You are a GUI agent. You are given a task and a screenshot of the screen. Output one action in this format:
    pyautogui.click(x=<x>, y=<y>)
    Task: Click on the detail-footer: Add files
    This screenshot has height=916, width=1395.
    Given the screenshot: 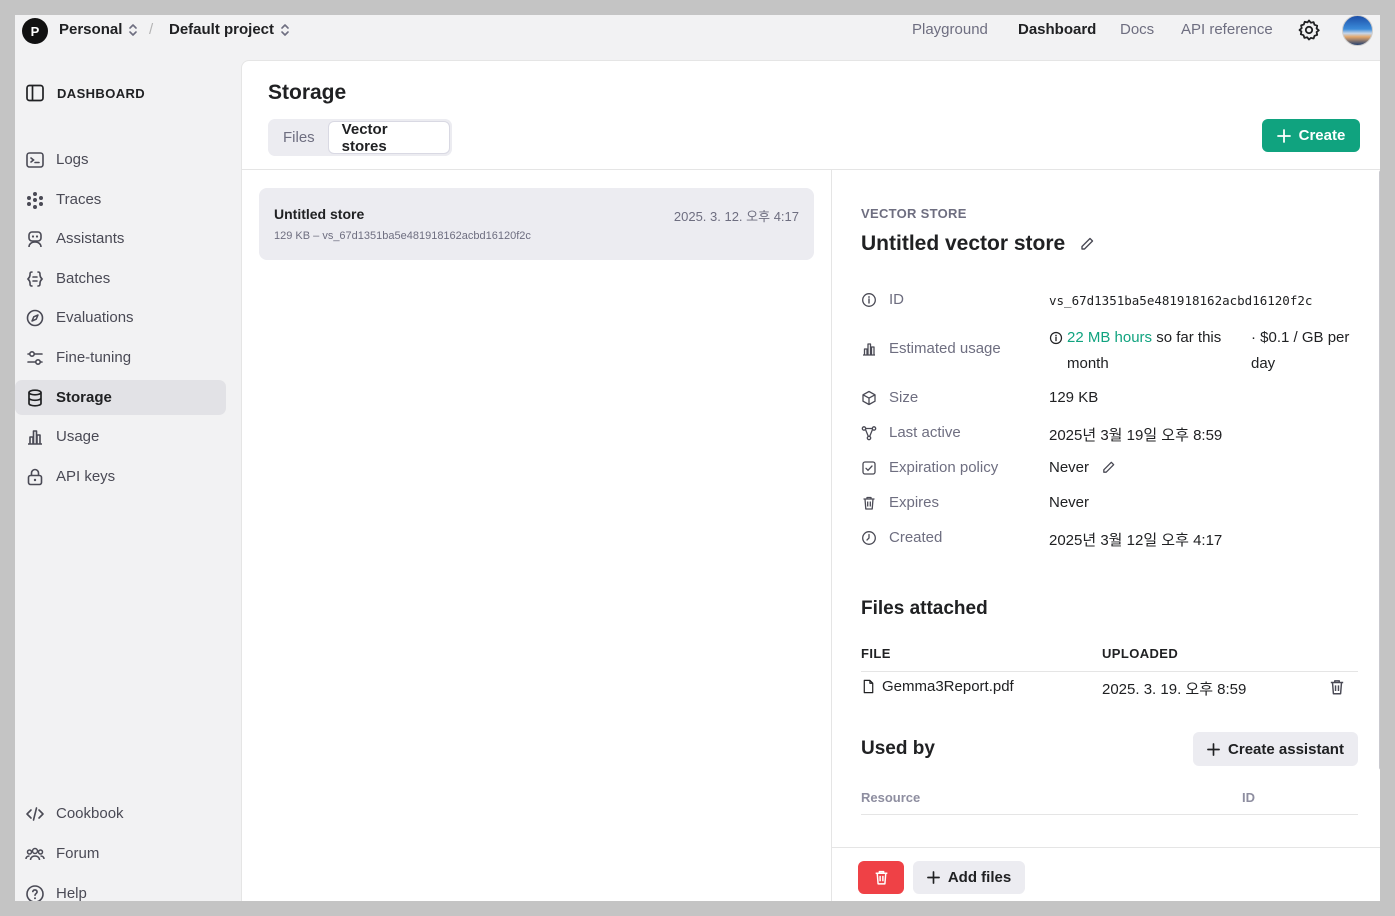 What is the action you would take?
    pyautogui.click(x=1106, y=874)
    